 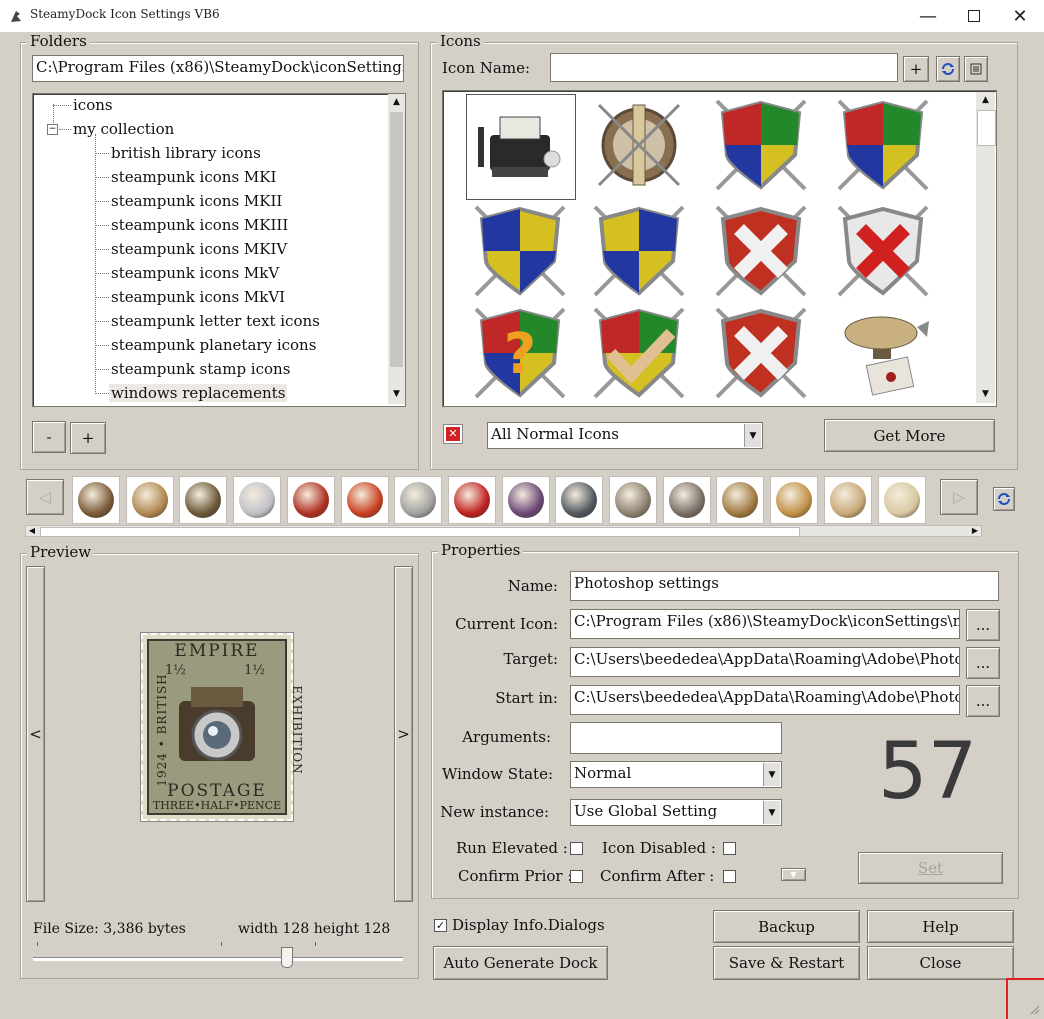 I want to click on steampunk-emblem-icon, so click(x=639, y=145).